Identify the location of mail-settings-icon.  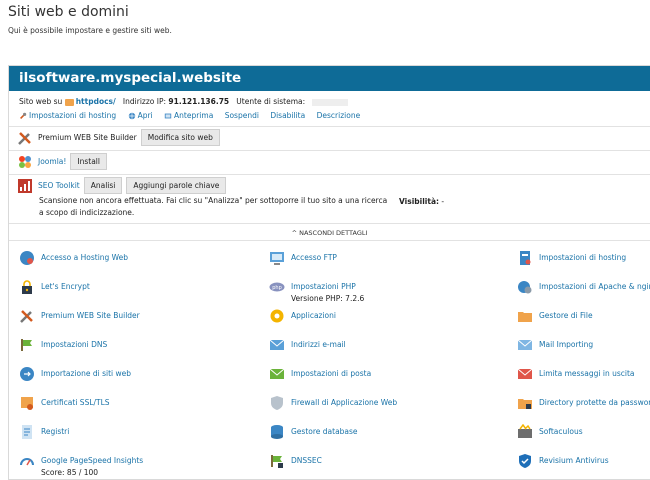
(277, 373).